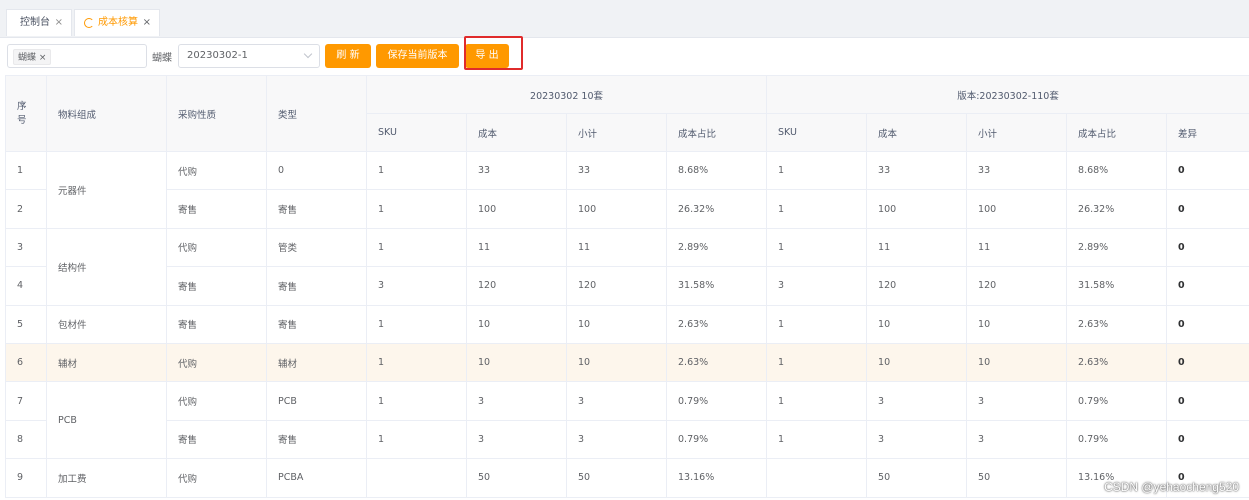 The height and width of the screenshot is (500, 1249). I want to click on toolbar: 蝴蝶 × 蝴蝶 20230302-1 刷 新 保存当前版本 导 出, so click(624, 57).